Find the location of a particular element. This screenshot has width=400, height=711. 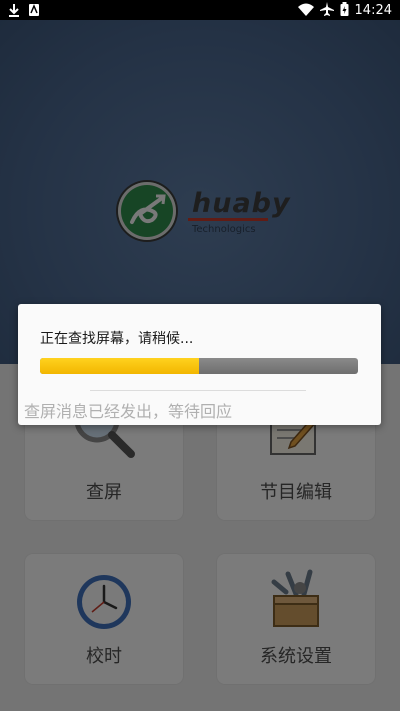

dialog-sub-message: 查屏消息已经发出，等待回应 is located at coordinates (128, 411).